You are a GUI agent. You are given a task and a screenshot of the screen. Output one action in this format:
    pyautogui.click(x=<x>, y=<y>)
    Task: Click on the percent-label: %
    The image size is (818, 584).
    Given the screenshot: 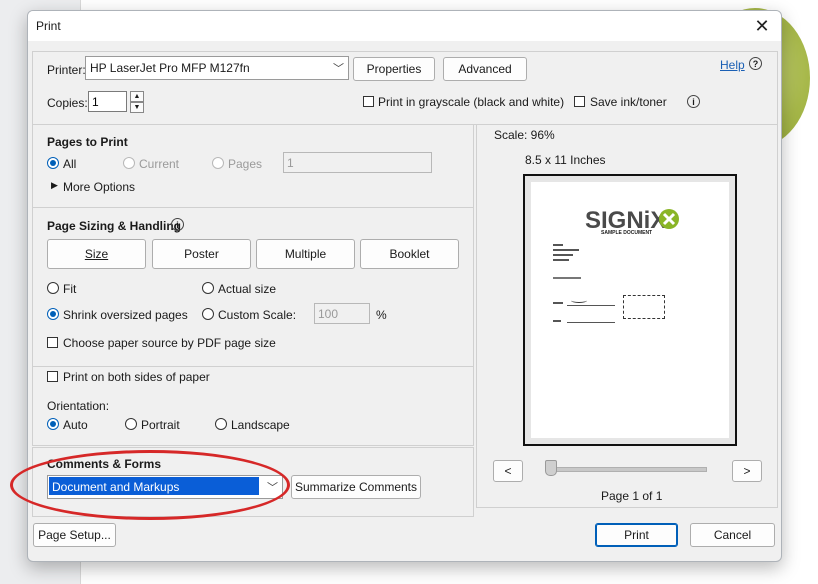 What is the action you would take?
    pyautogui.click(x=381, y=315)
    